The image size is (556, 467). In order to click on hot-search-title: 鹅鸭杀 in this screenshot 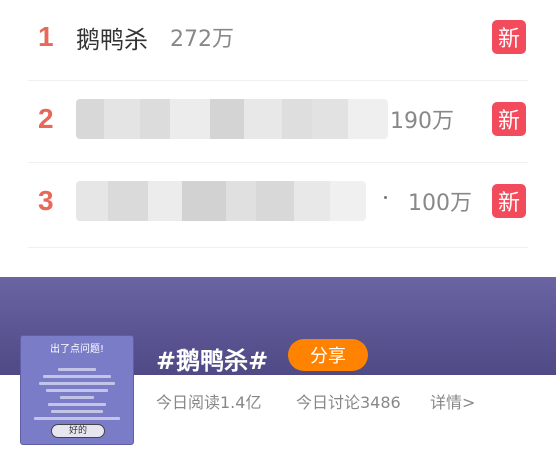, I will do `click(112, 37)`.